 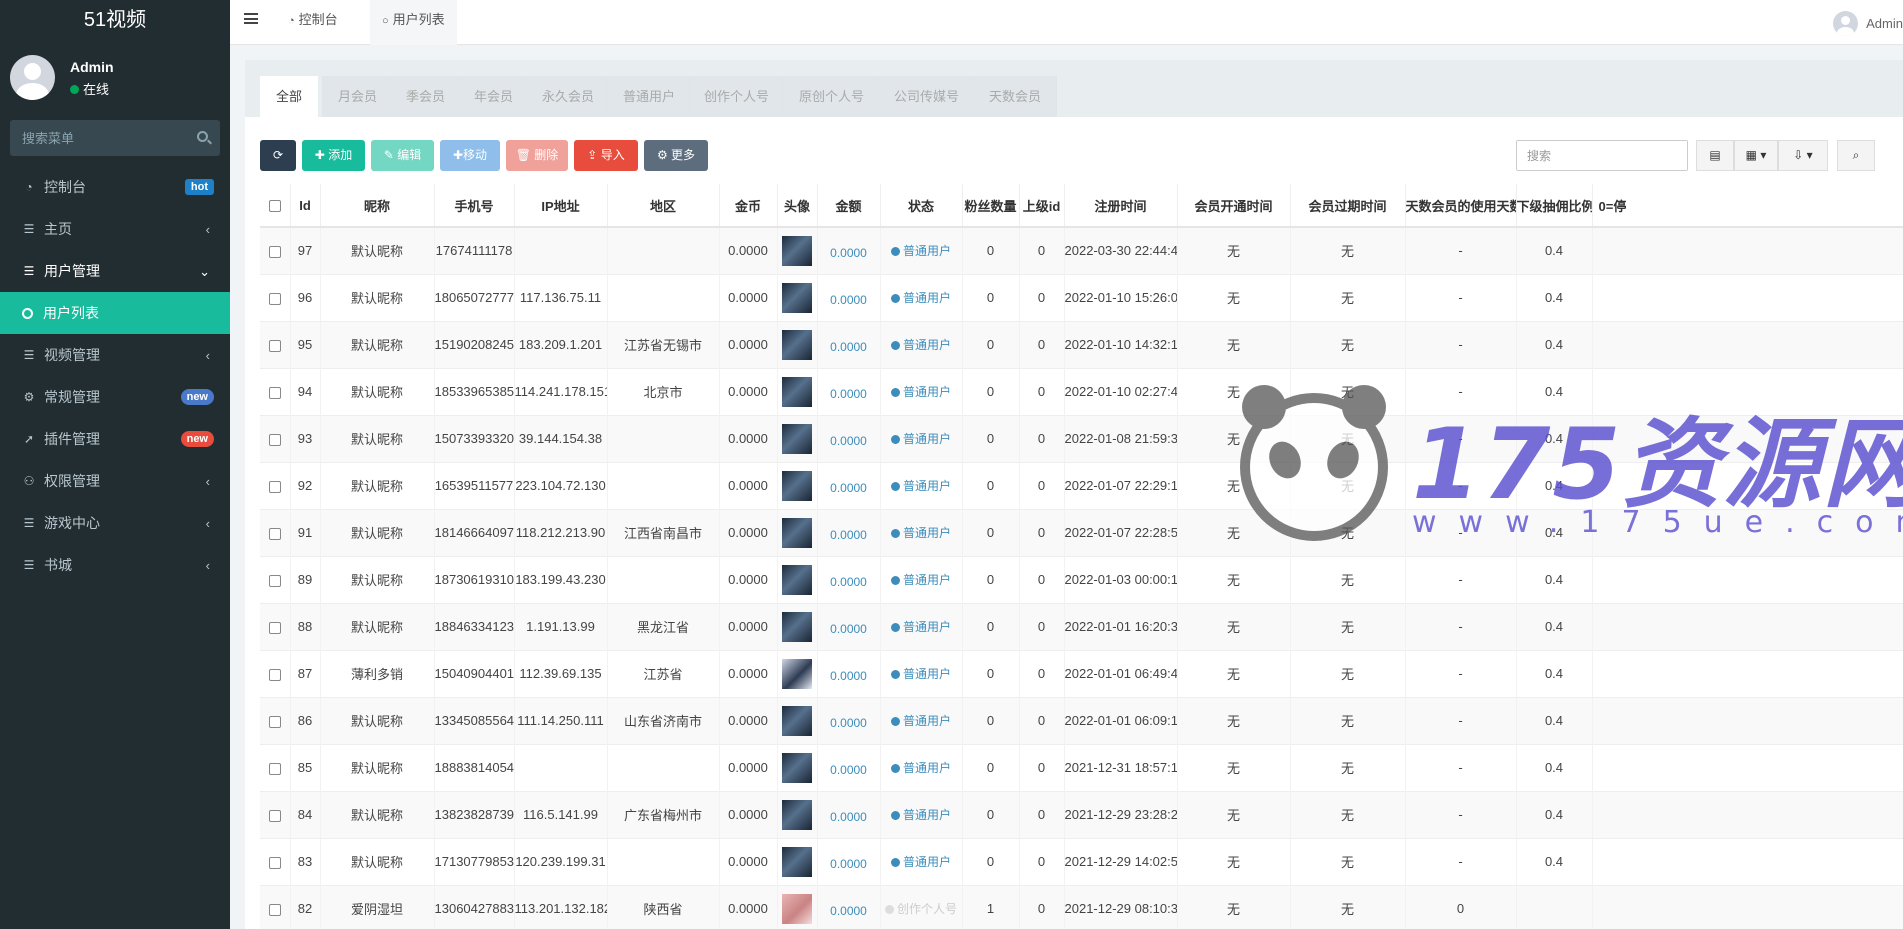 I want to click on tab-day-member: 天数会员, so click(x=1015, y=96).